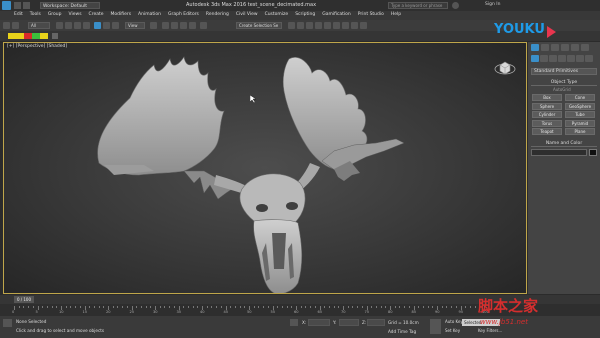 This screenshot has height=338, width=600. Describe the element at coordinates (562, 58) in the screenshot. I see `cameras-icon` at that location.